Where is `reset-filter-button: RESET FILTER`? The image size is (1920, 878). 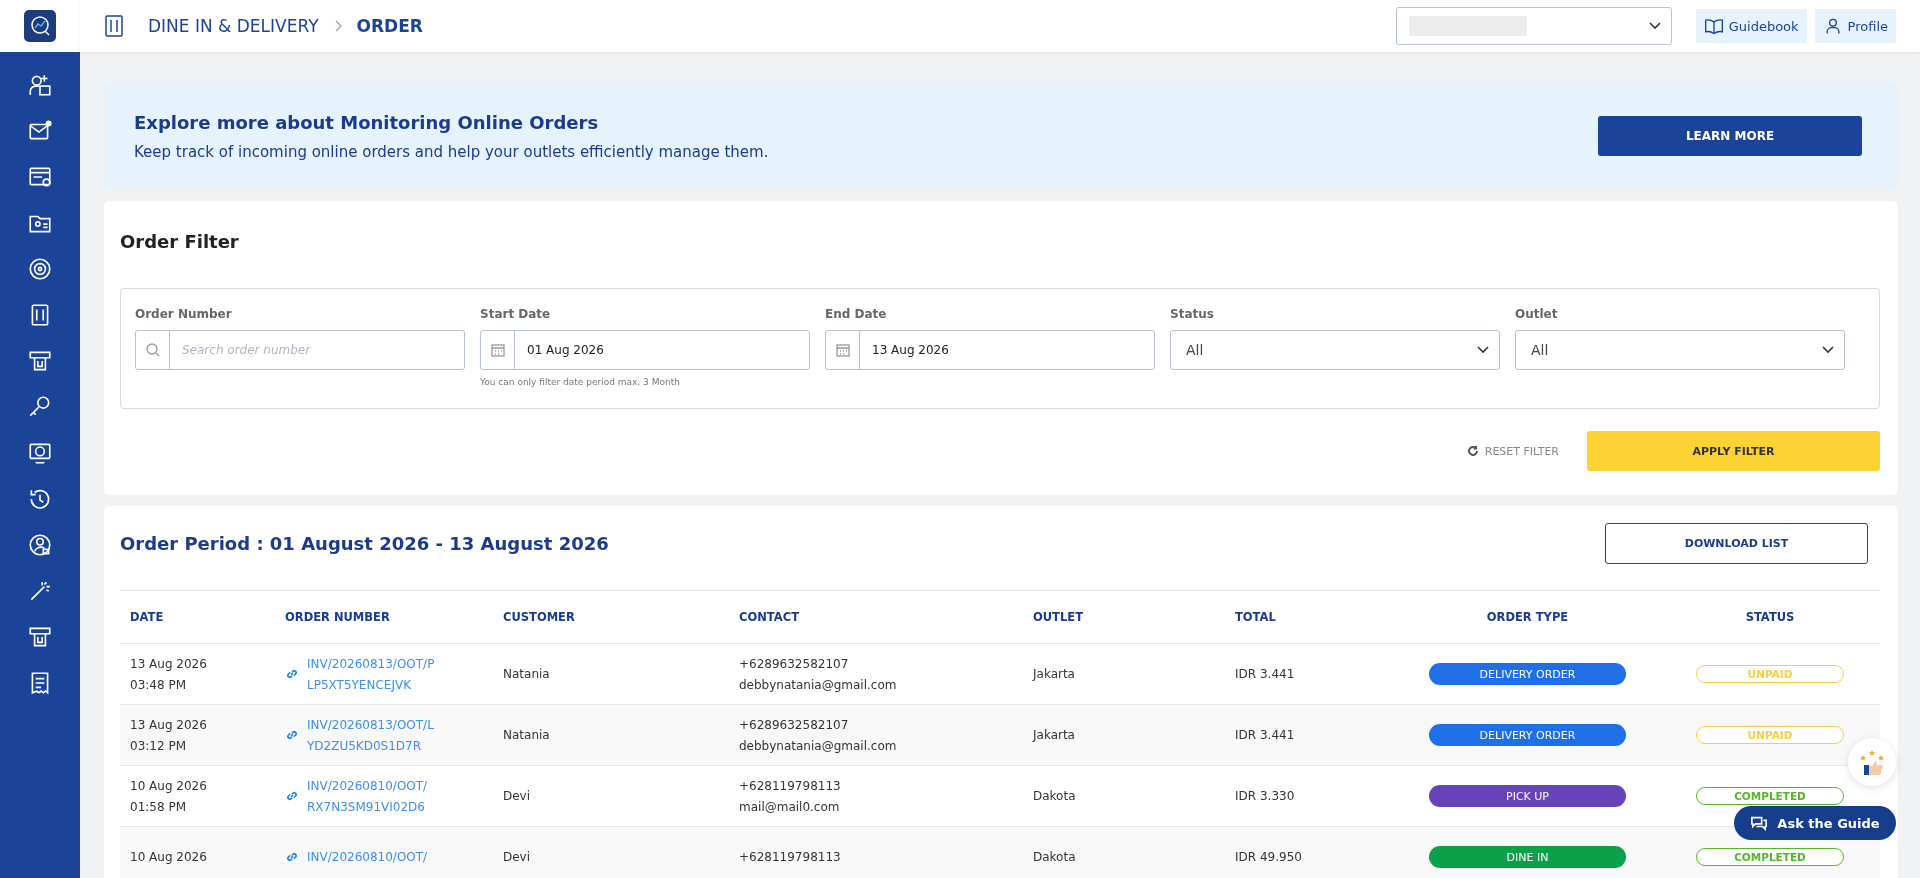
reset-filter-button: RESET FILTER is located at coordinates (1512, 451).